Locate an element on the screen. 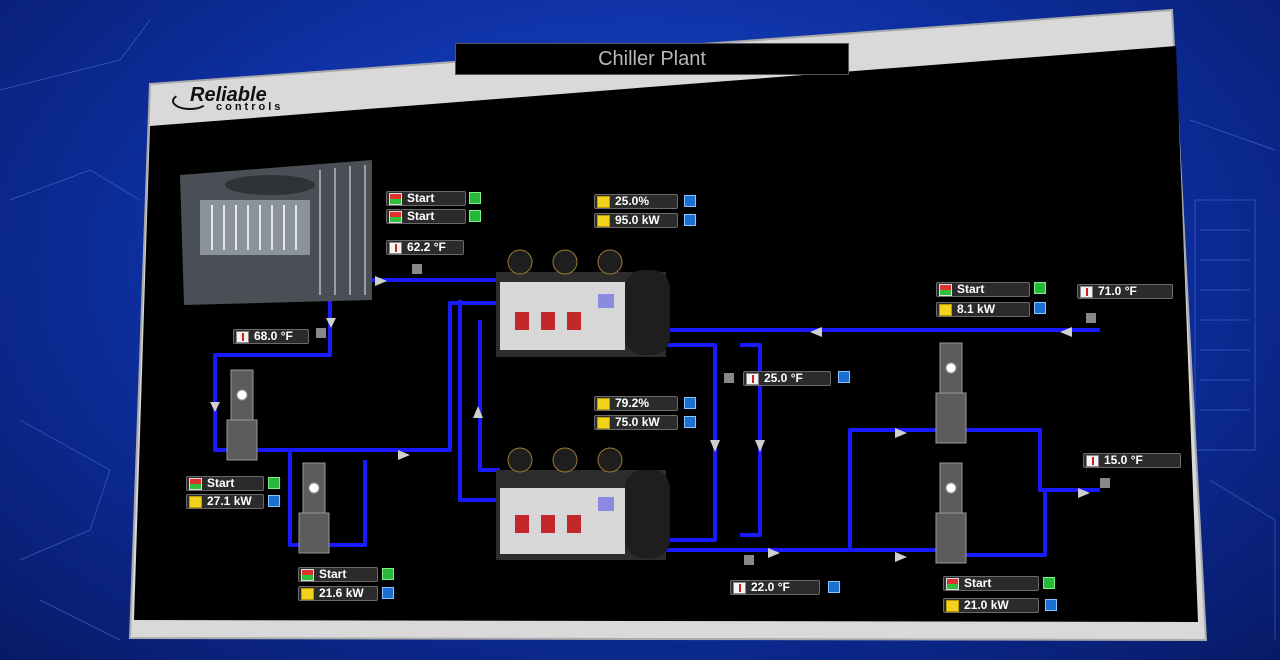 The width and height of the screenshot is (1280, 660). tower-leaving-temp: 62.2 °F is located at coordinates (425, 247).